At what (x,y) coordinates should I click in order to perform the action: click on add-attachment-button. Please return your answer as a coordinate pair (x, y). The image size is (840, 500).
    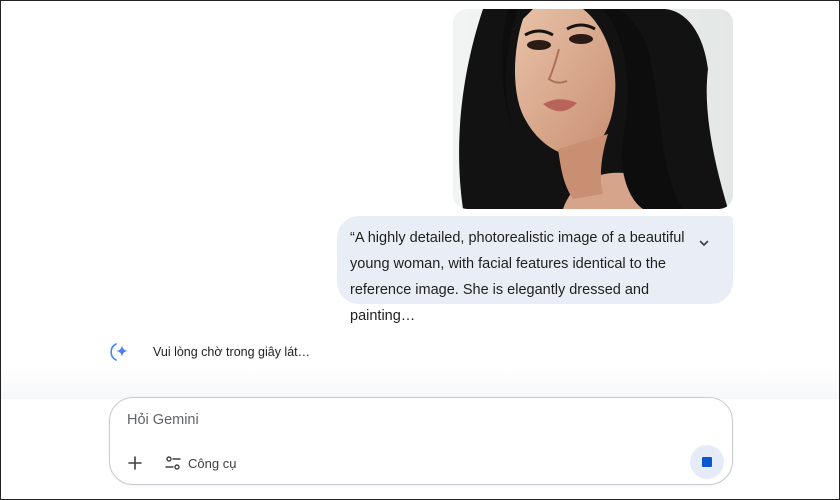
    Looking at the image, I should click on (135, 463).